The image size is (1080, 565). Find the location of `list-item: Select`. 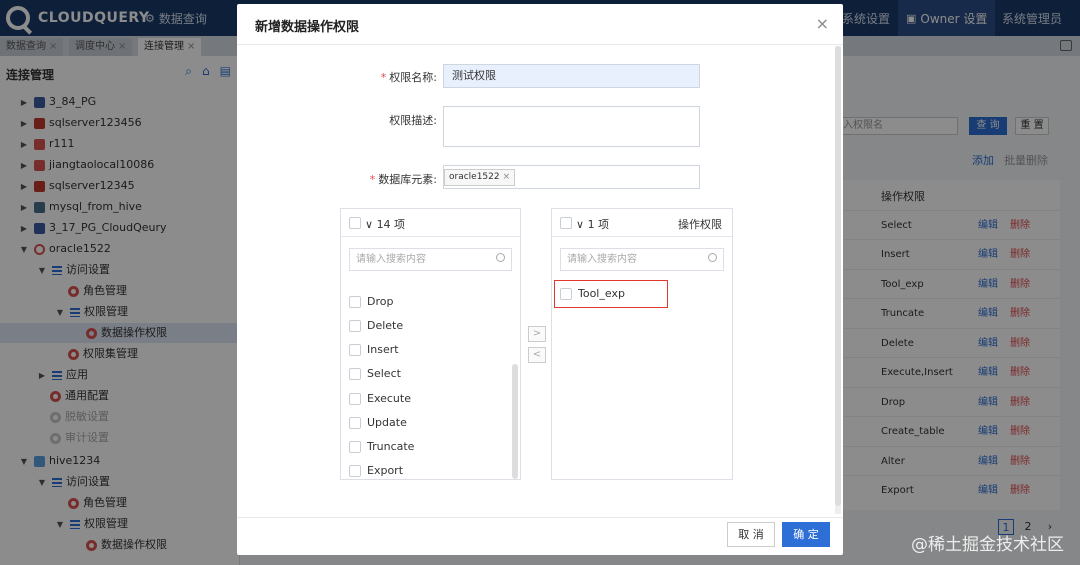

list-item: Select is located at coordinates (375, 374).